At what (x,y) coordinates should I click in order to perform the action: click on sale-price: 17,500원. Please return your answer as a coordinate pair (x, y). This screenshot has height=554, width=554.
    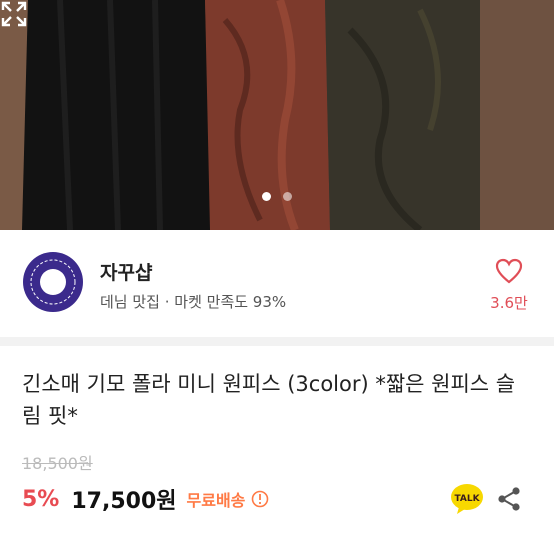
    Looking at the image, I should click on (124, 501).